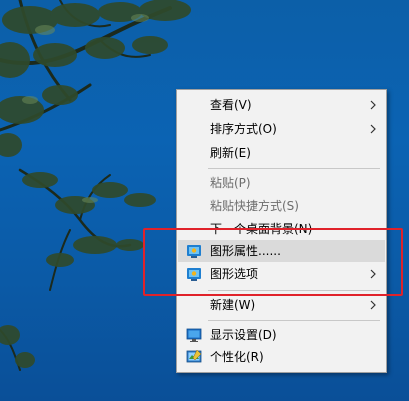  Describe the element at coordinates (281, 105) in the screenshot. I see `menu-item-view: 查看(V)` at that location.